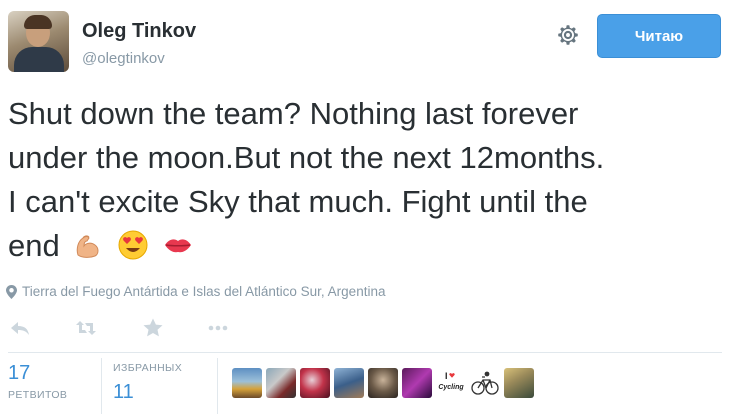 The image size is (730, 419). Describe the element at coordinates (177, 246) in the screenshot. I see `kiss-lips-emoji` at that location.